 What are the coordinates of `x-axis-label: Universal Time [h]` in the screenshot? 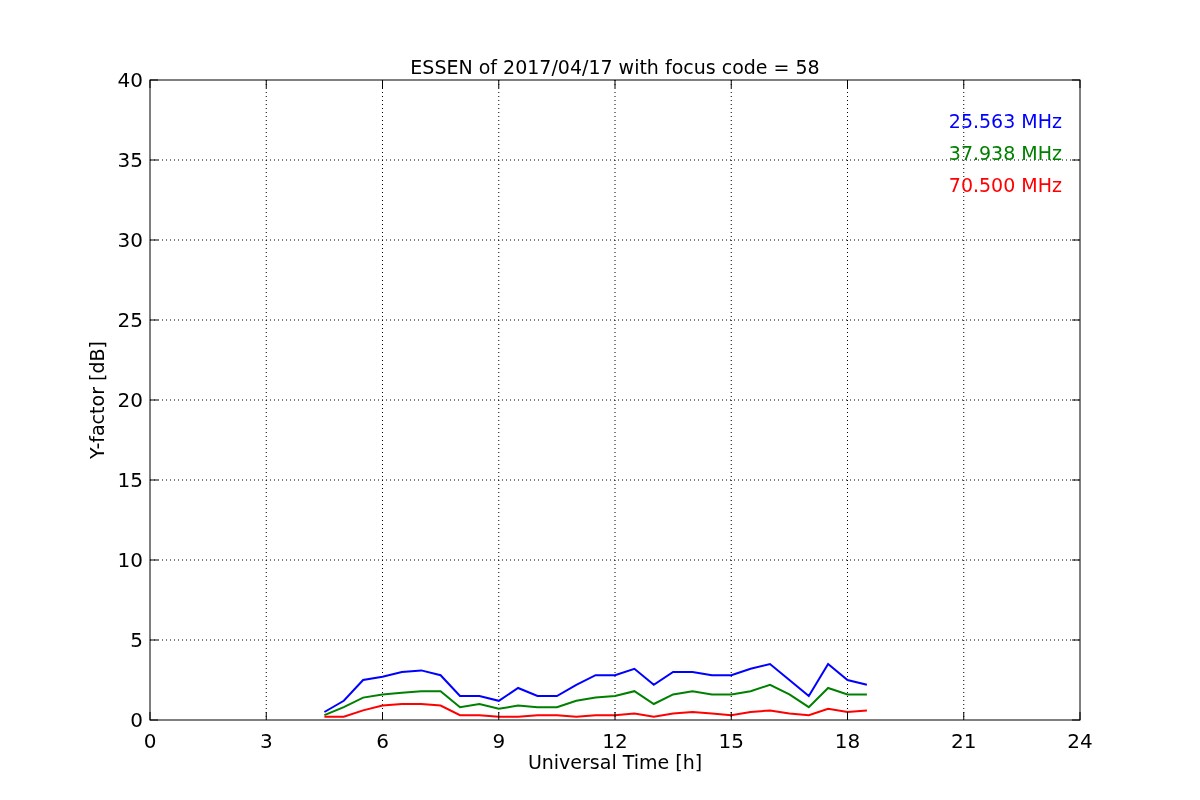 It's located at (615, 762).